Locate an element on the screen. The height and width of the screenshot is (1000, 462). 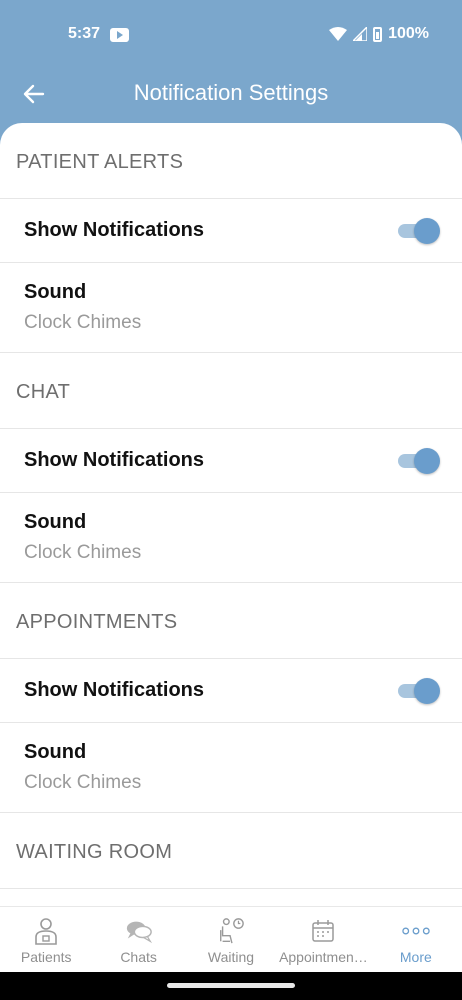
tab-label: Patients is located at coordinates (46, 957).